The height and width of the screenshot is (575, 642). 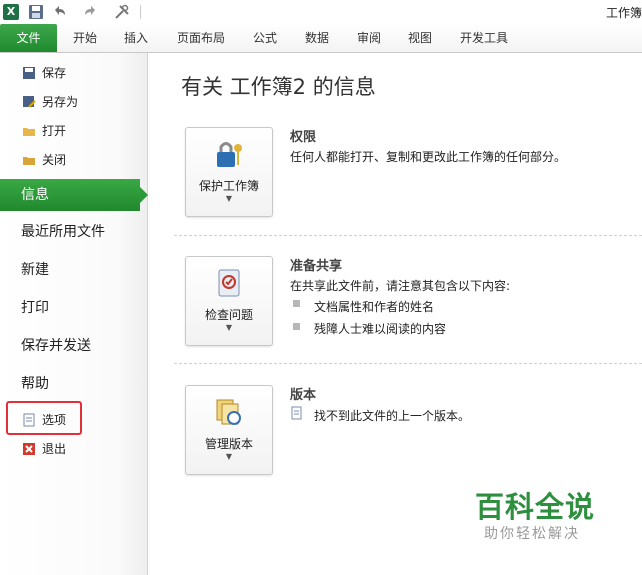 What do you see at coordinates (35, 384) in the screenshot?
I see `nav-help-label: 帮助` at bounding box center [35, 384].